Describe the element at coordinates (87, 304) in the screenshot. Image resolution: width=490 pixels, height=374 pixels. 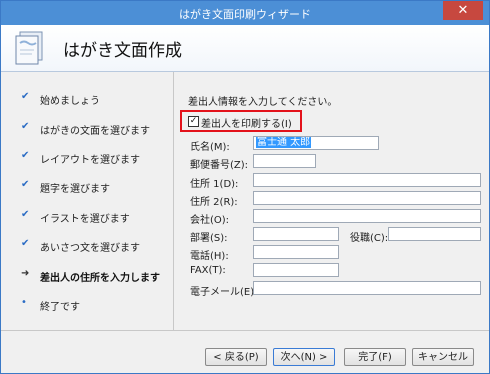
I see `step-item-finish: • 終了です` at that location.